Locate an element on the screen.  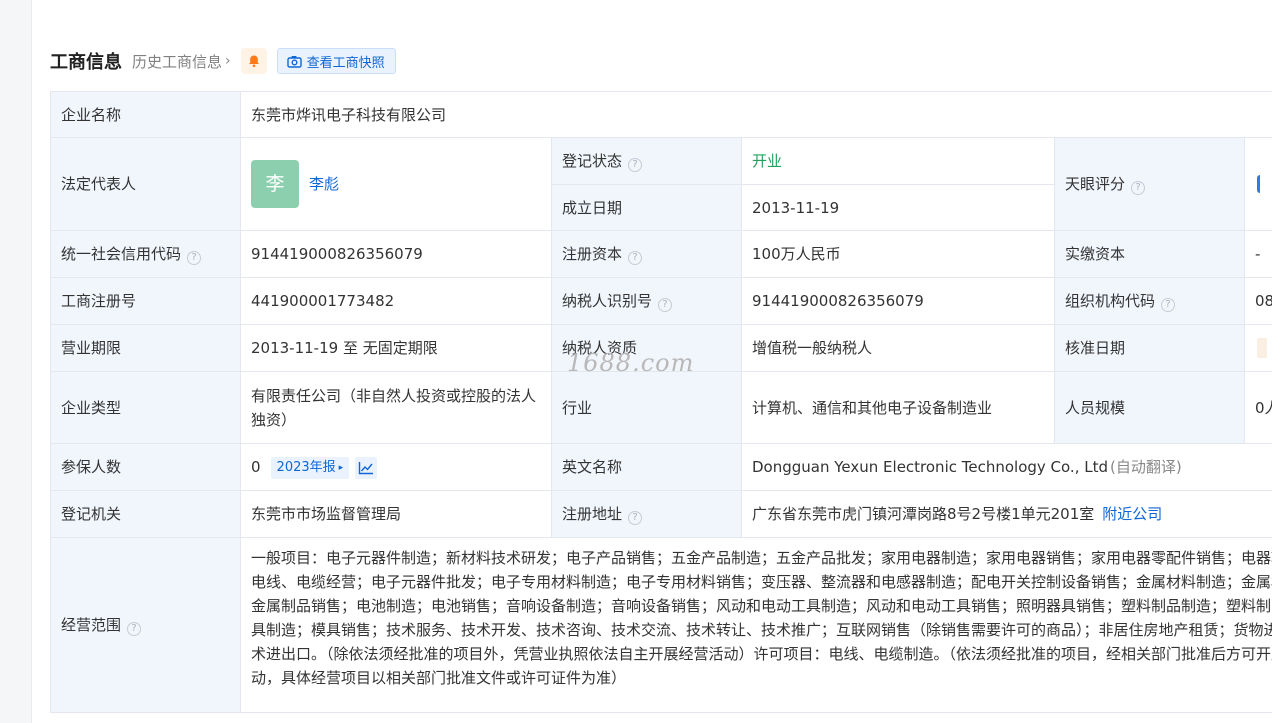
section-title: 工商信息 is located at coordinates (86, 62).